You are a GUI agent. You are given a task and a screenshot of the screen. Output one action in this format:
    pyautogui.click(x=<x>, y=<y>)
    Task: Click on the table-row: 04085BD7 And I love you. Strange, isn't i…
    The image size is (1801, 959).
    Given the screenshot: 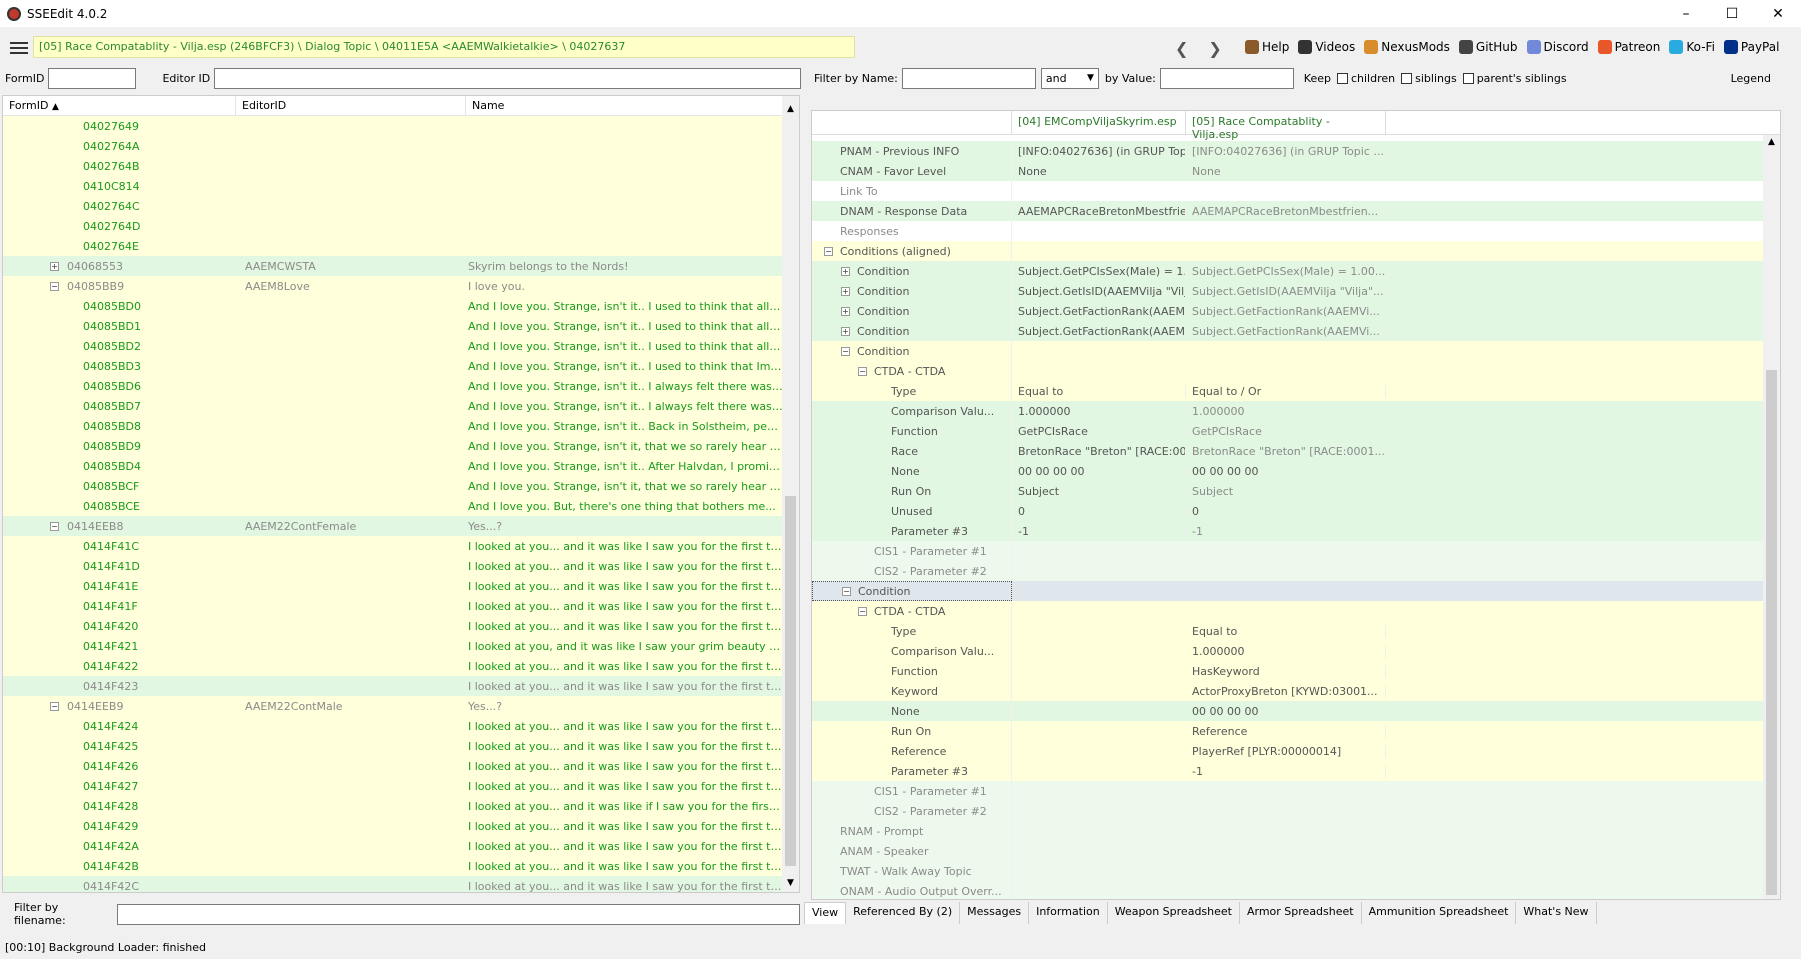 What is the action you would take?
    pyautogui.click(x=393, y=406)
    